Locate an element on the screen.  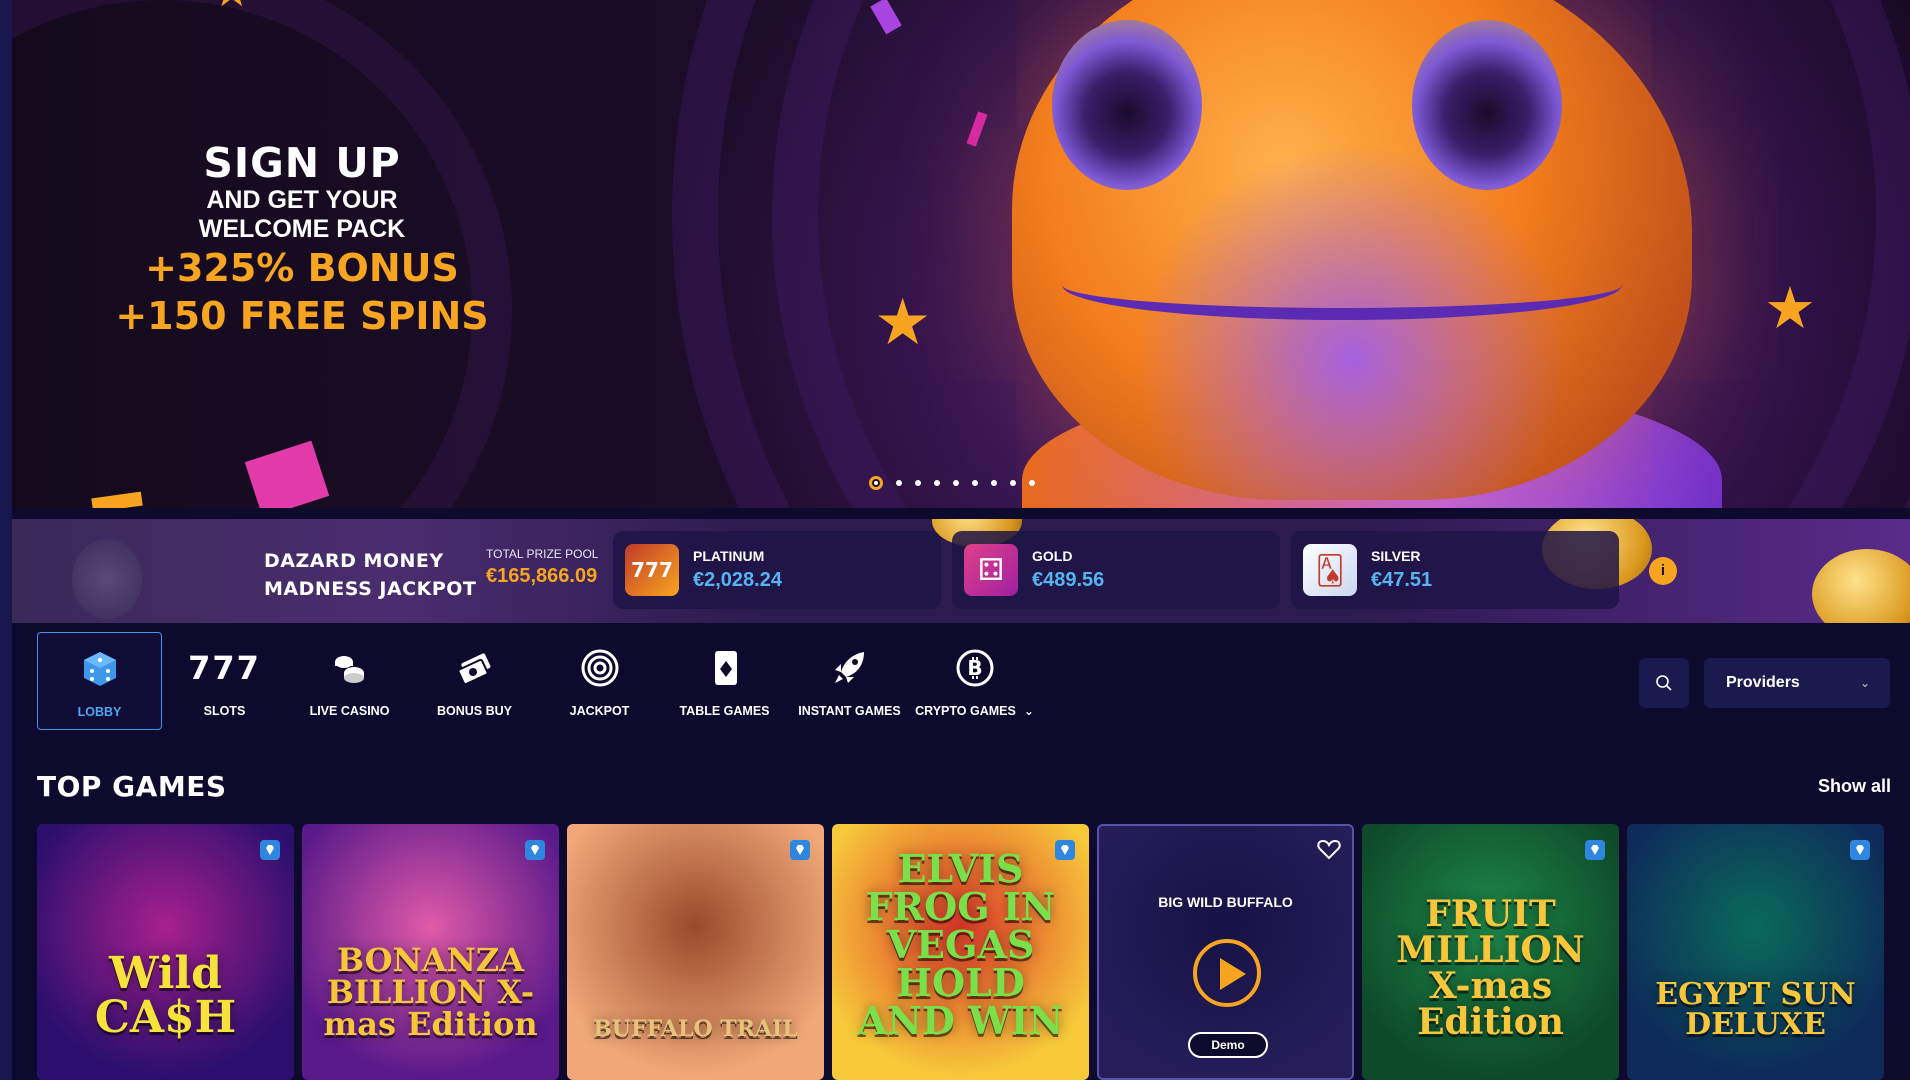
svg-text: B is located at coordinates (974, 668).